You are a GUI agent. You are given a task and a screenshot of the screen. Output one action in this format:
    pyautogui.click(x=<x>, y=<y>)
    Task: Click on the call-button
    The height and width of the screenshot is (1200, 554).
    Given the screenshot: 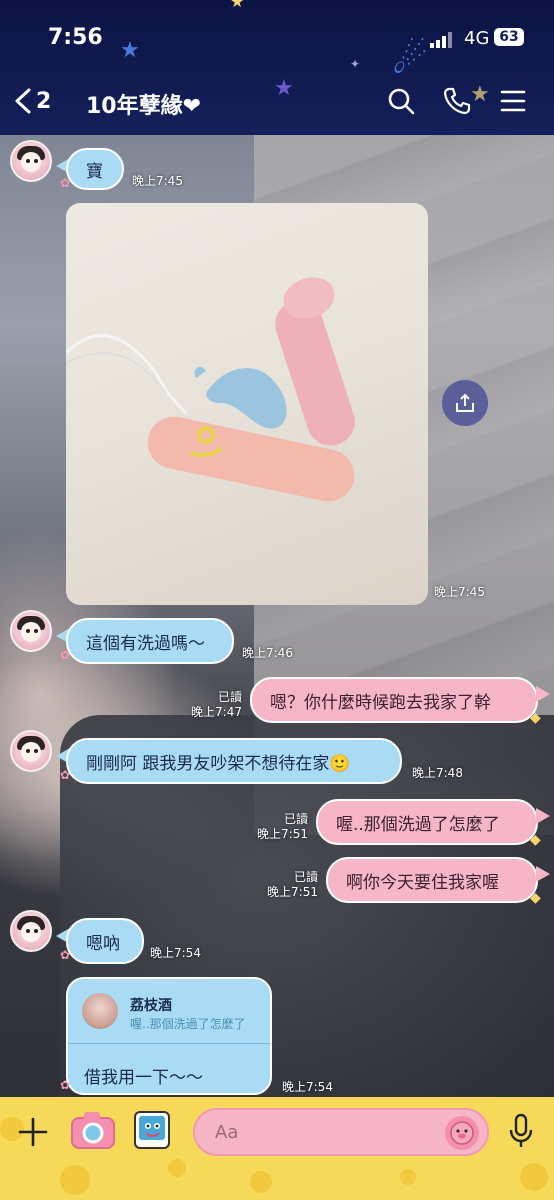 What is the action you would take?
    pyautogui.click(x=457, y=101)
    